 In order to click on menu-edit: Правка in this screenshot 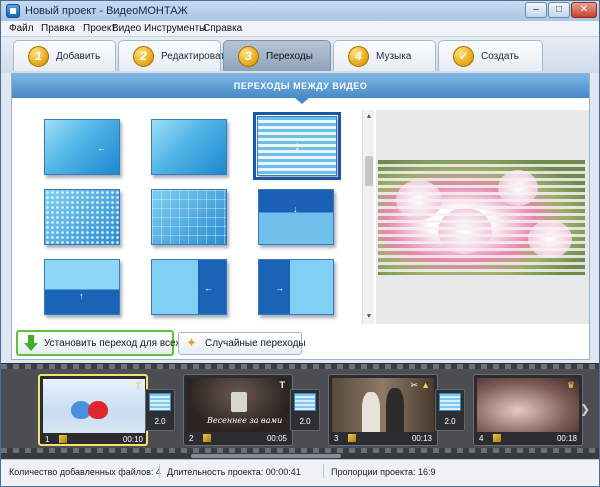, I will do `click(58, 28)`.